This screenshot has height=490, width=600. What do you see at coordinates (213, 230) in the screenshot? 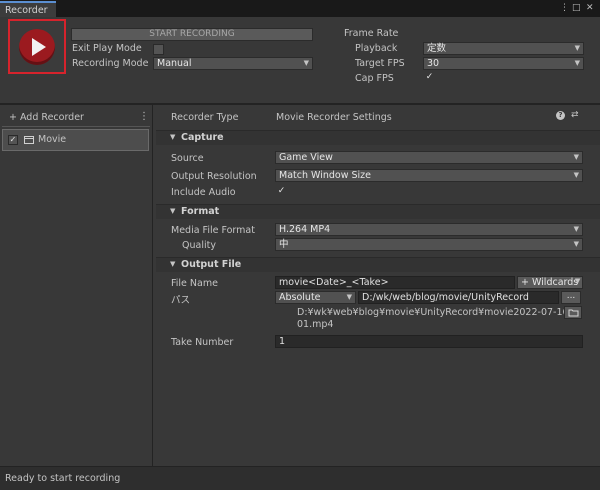
I see `media-file-format-label: Media File Format` at bounding box center [213, 230].